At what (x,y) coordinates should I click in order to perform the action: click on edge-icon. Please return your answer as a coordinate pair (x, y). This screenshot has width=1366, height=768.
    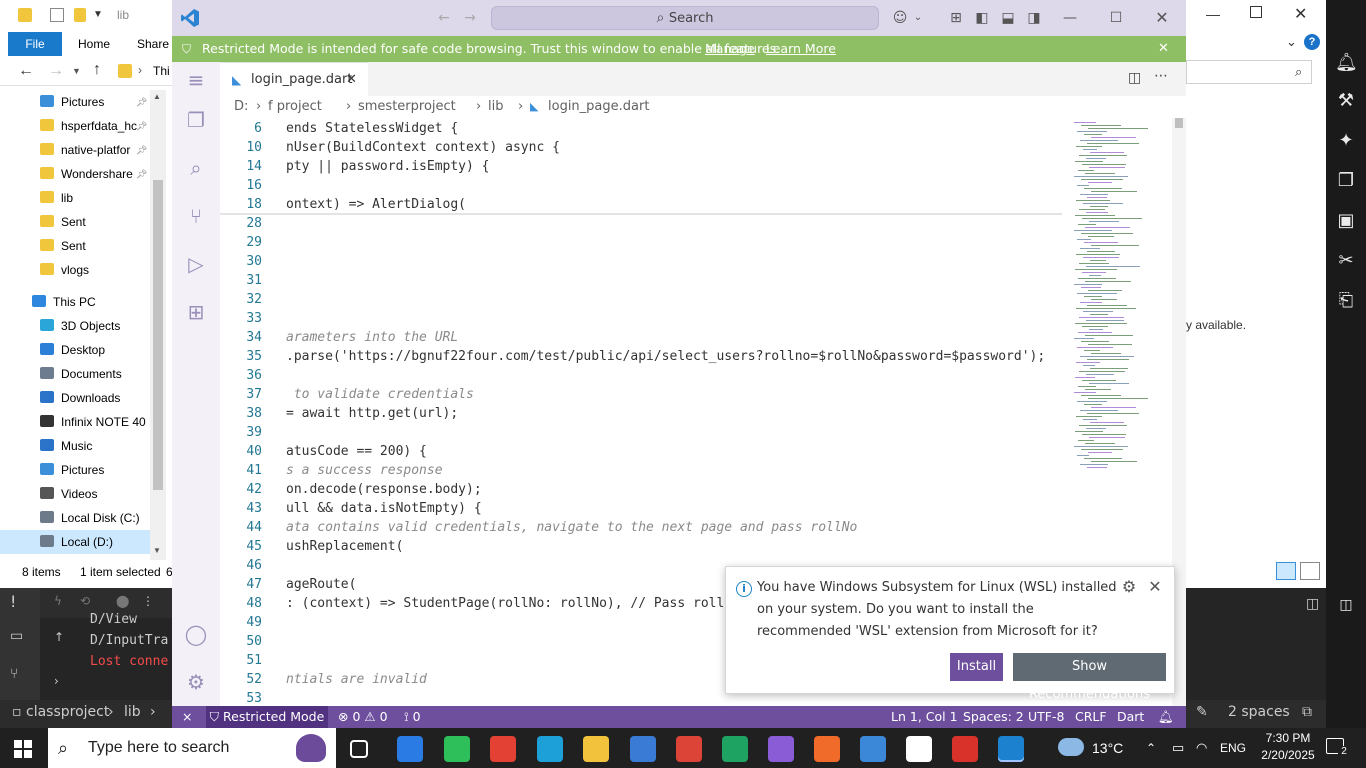
    Looking at the image, I should click on (550, 749).